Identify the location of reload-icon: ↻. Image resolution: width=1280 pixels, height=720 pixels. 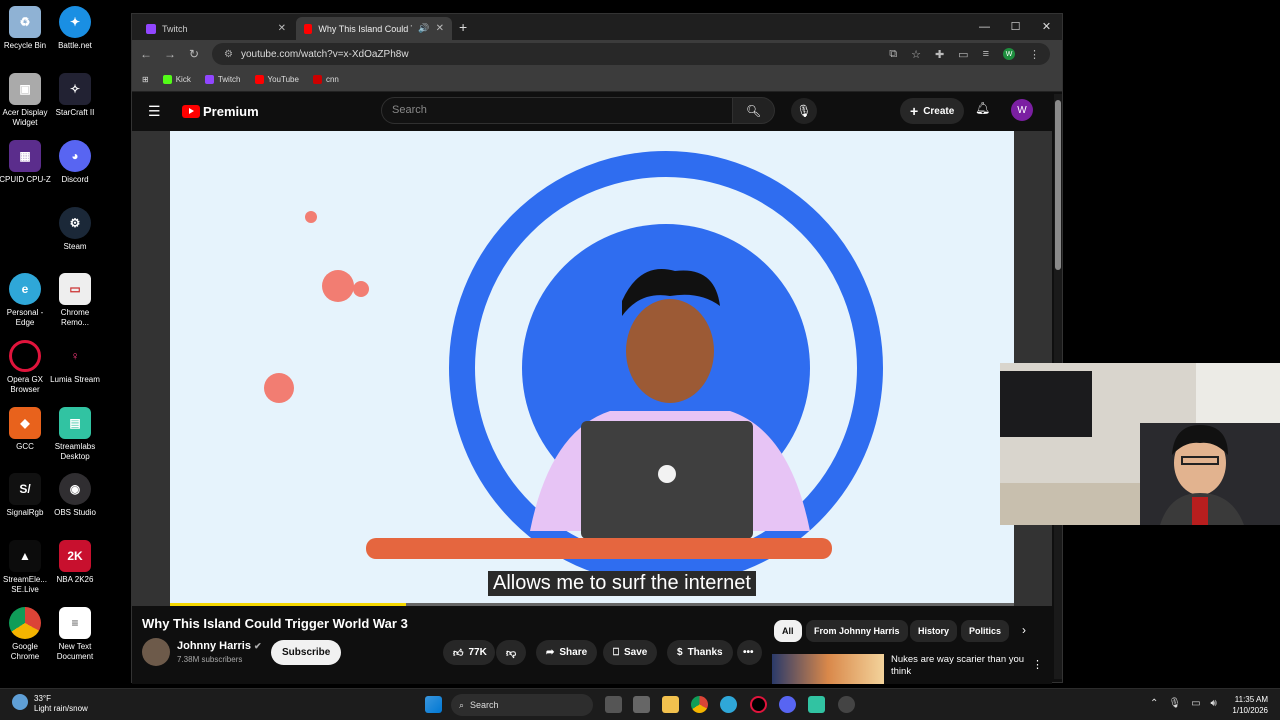
(194, 54).